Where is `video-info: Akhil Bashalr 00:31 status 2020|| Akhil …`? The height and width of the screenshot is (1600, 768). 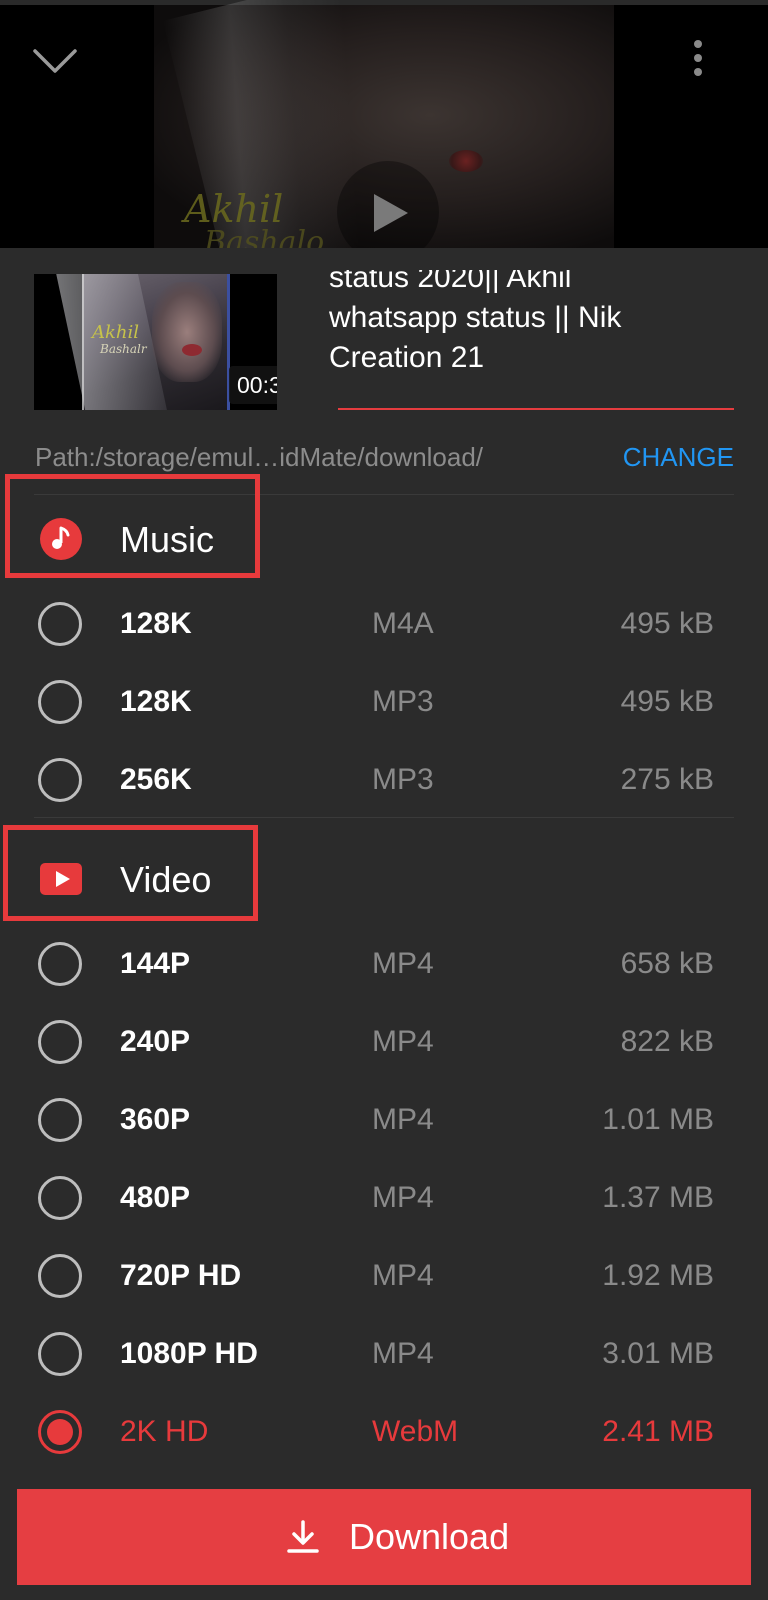 video-info: Akhil Bashalr 00:31 status 2020|| Akhil … is located at coordinates (384, 333).